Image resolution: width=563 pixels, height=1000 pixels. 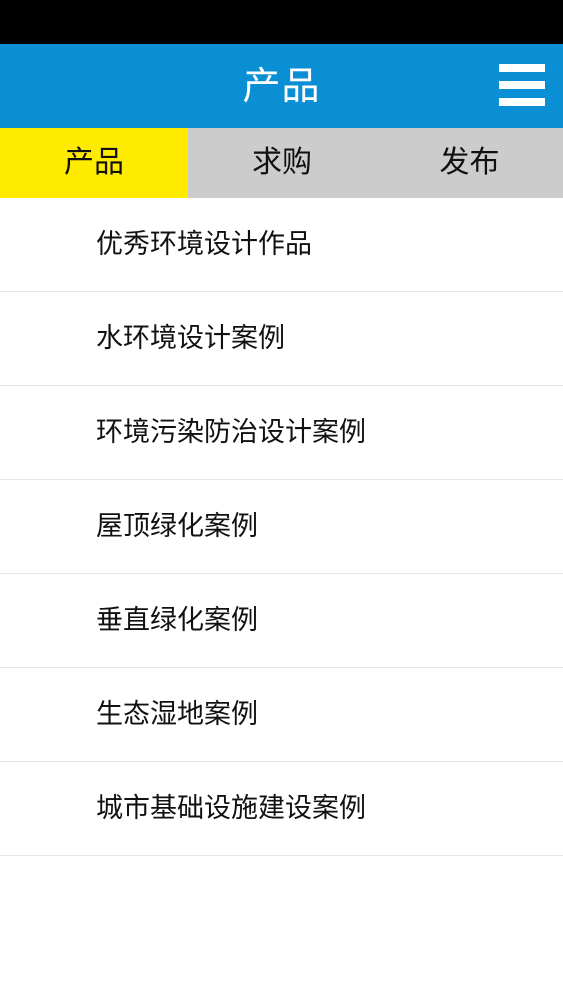 I want to click on list-item: 水环境设计案例, so click(x=281, y=339).